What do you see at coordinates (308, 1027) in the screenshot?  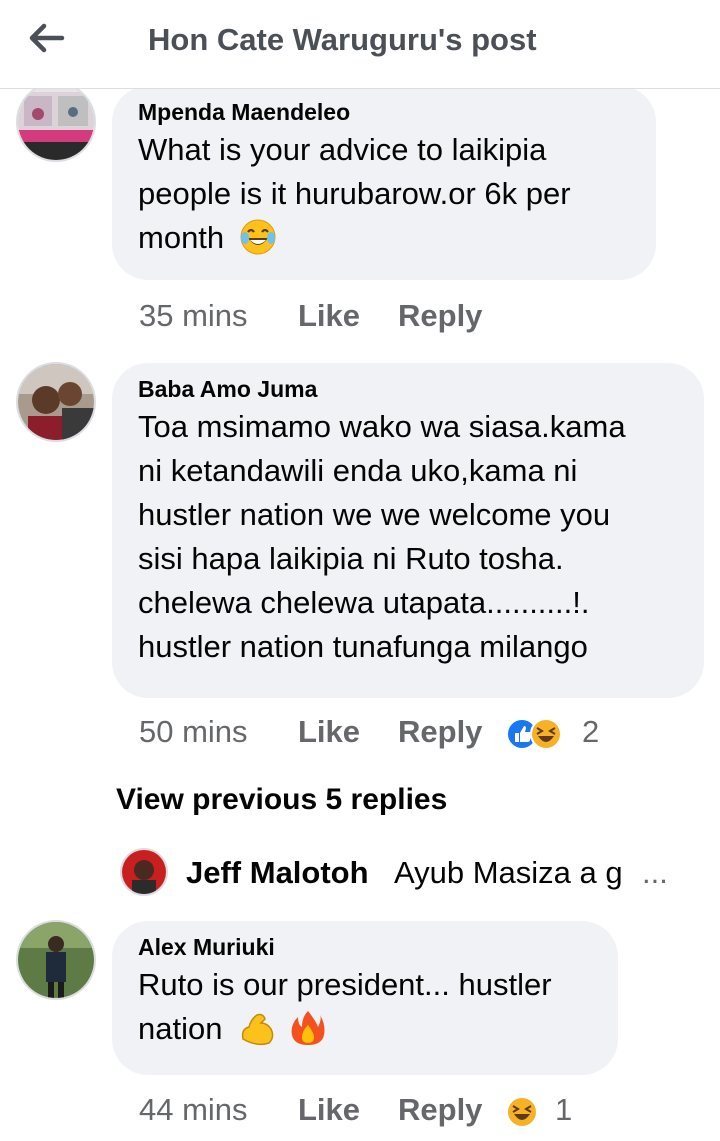 I see `fire-icon` at bounding box center [308, 1027].